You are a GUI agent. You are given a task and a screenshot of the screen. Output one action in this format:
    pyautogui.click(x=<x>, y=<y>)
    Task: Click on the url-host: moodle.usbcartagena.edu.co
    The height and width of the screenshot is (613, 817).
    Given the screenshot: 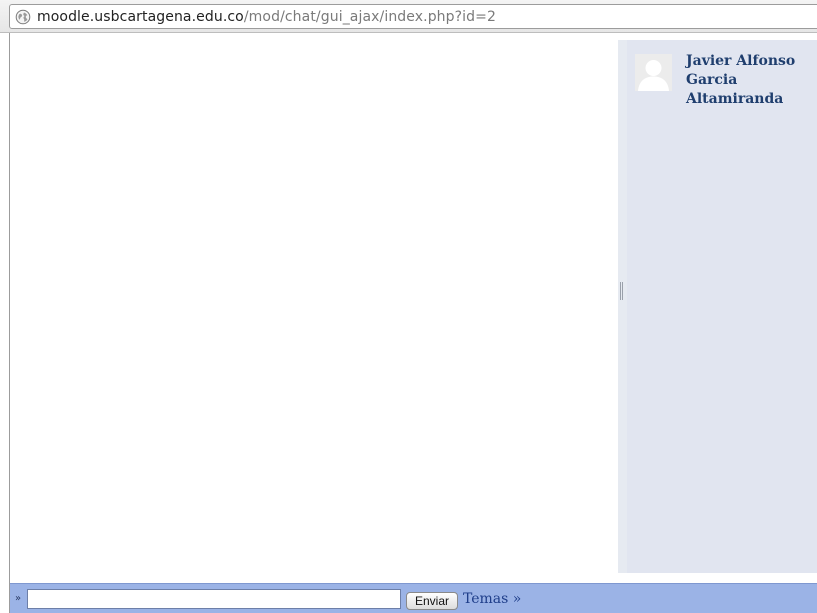 What is the action you would take?
    pyautogui.click(x=140, y=16)
    